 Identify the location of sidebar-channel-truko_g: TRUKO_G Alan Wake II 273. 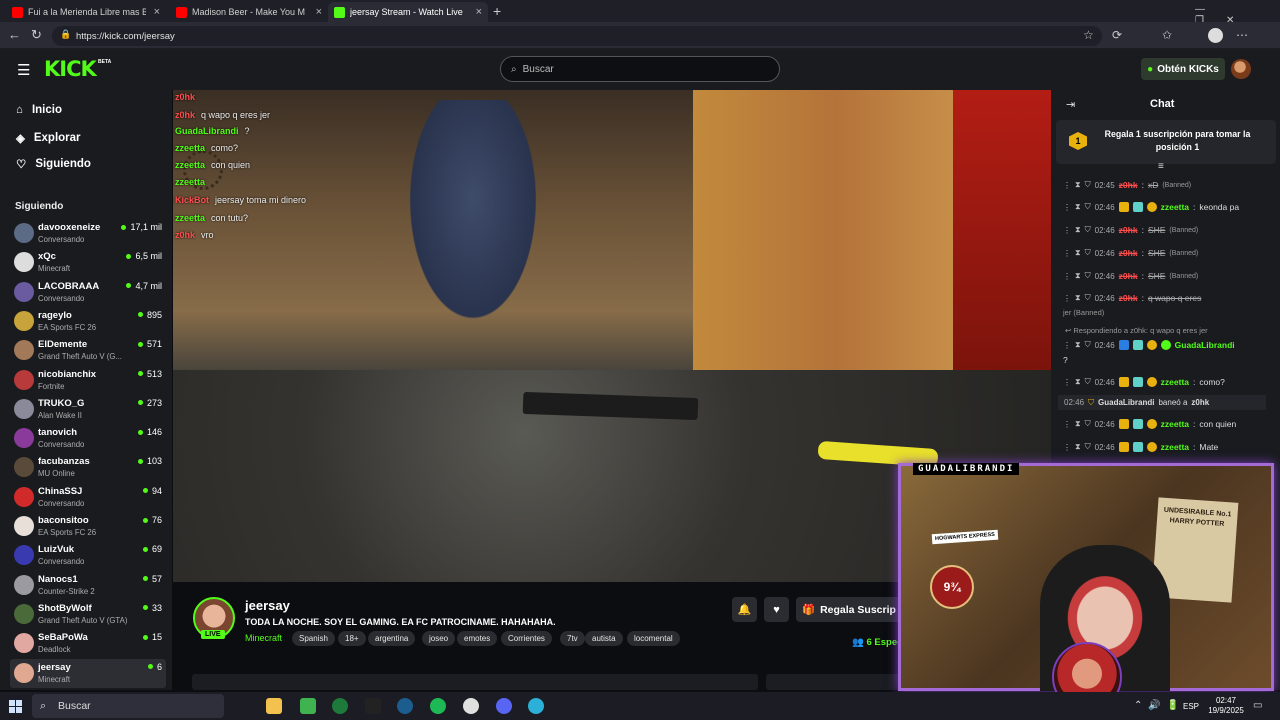
(88, 409).